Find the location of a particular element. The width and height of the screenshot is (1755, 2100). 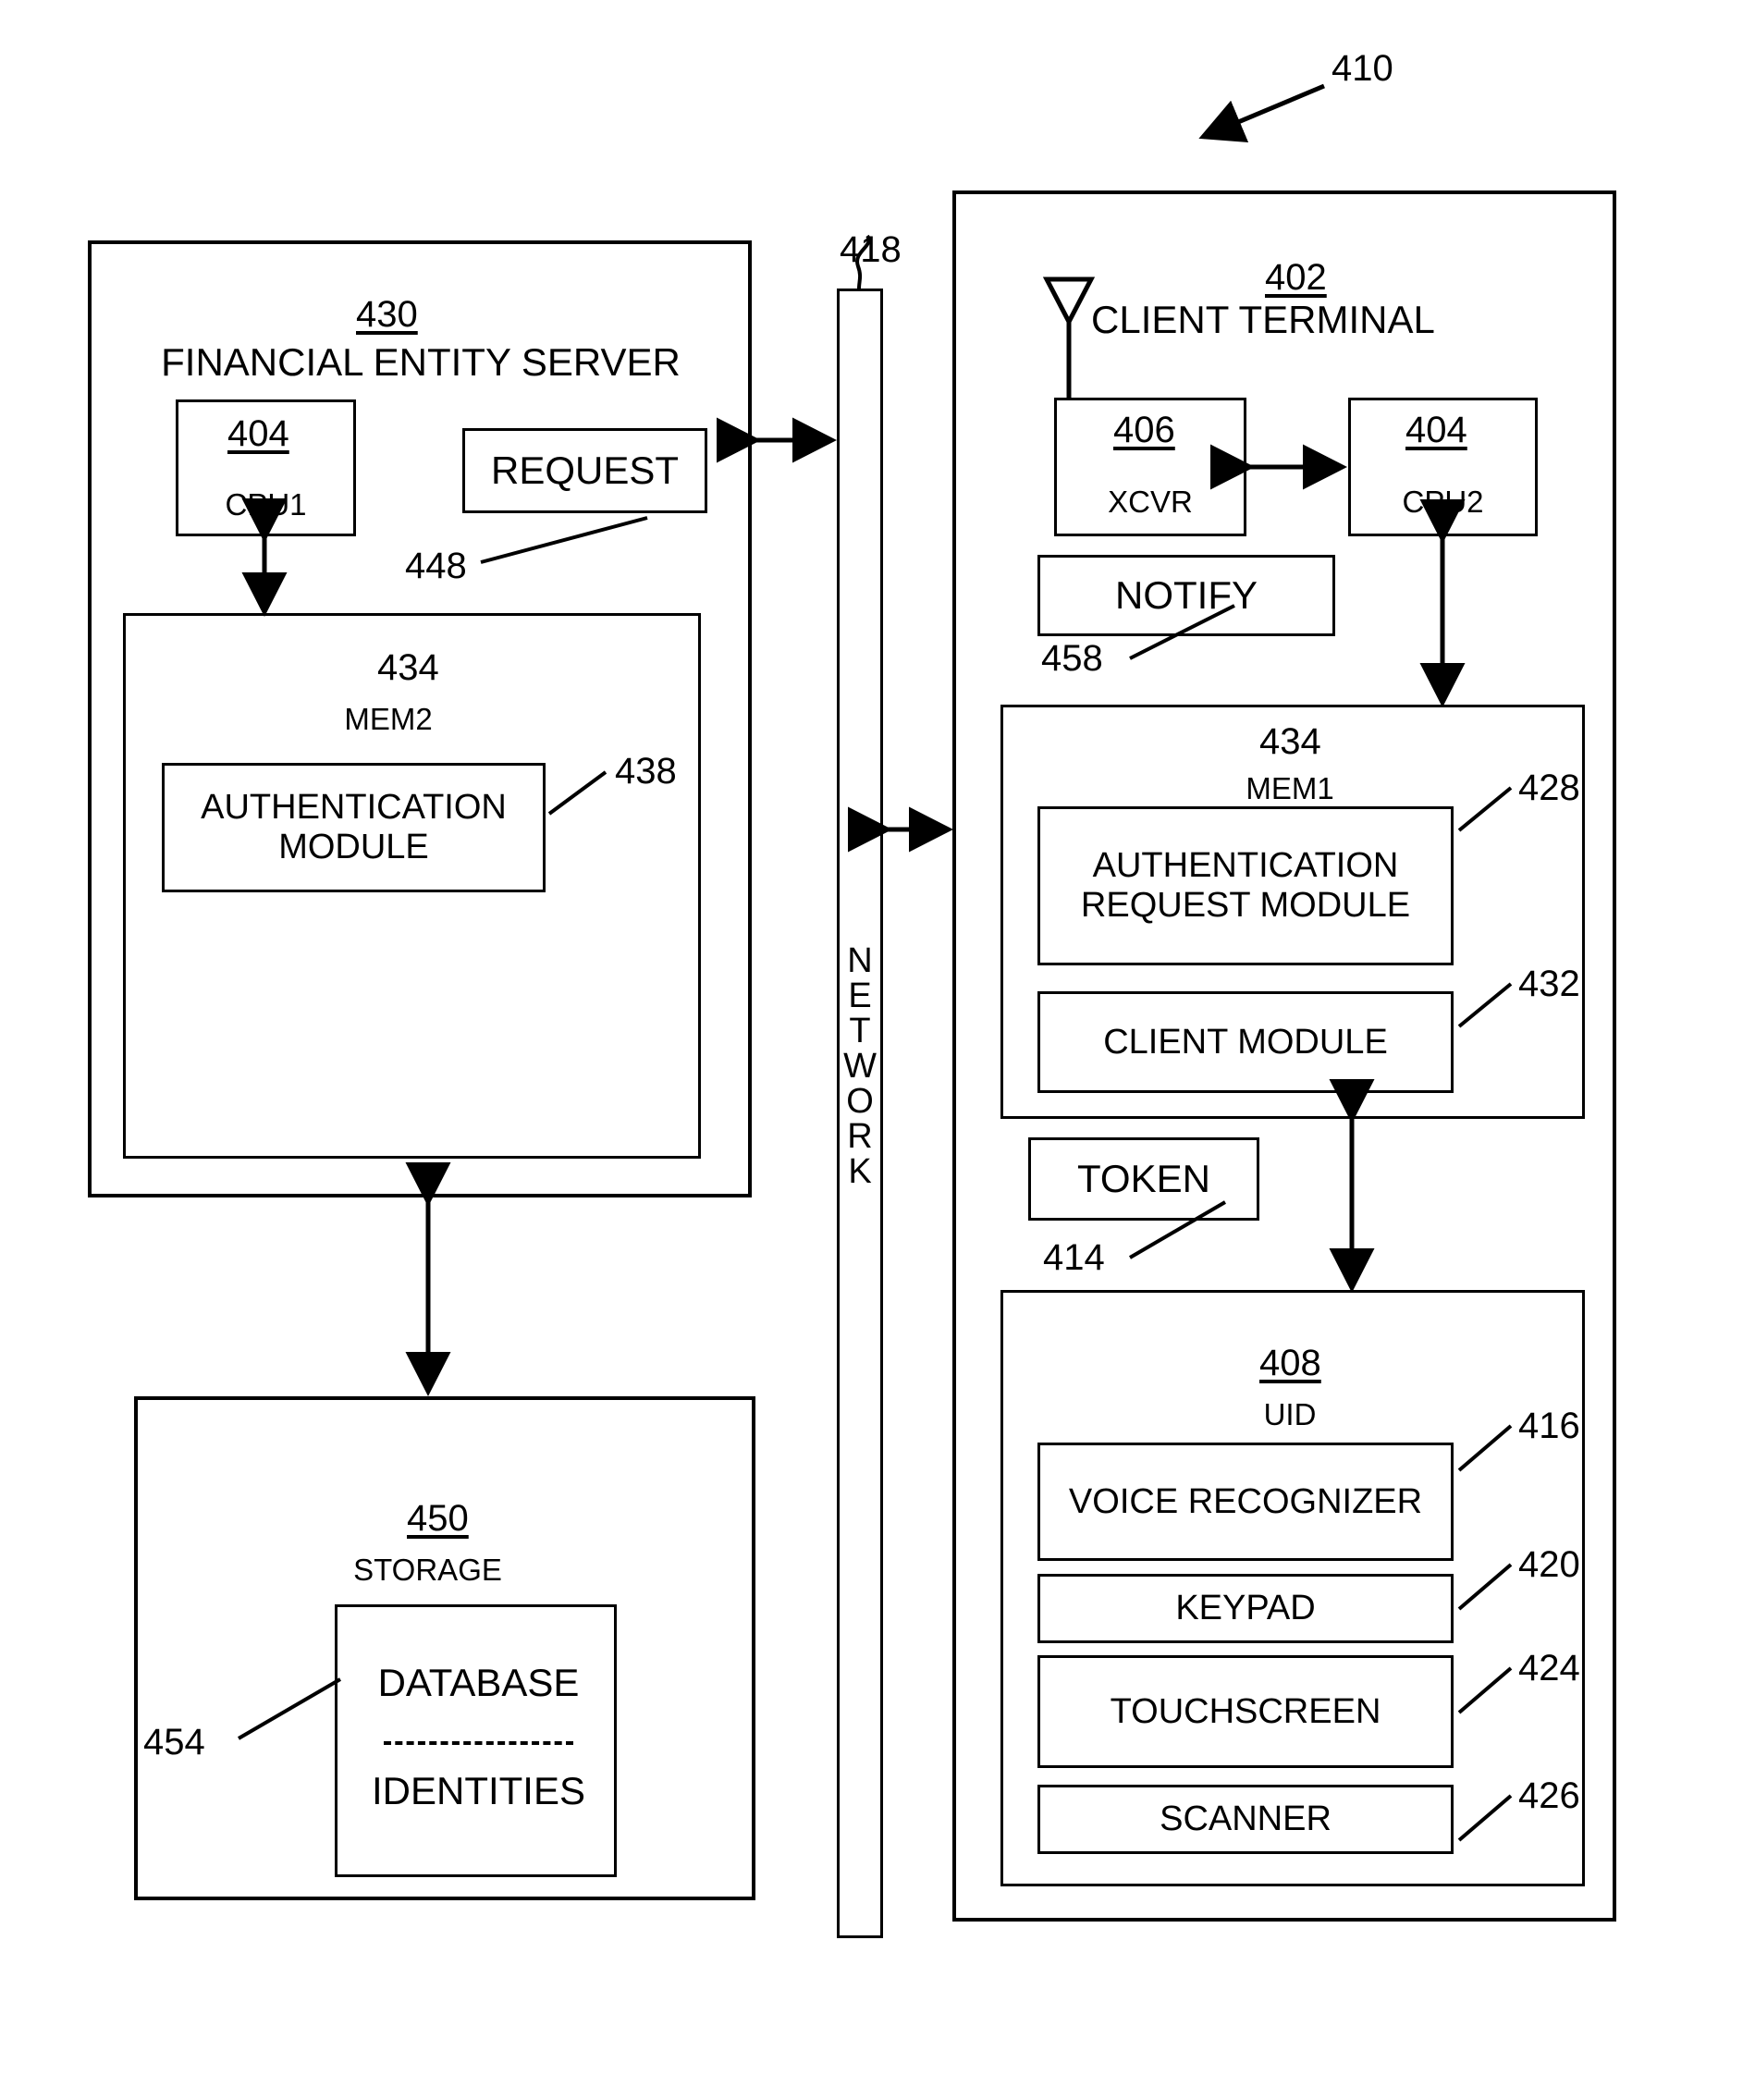

client-uid-ref: 408 is located at coordinates (1290, 1363).